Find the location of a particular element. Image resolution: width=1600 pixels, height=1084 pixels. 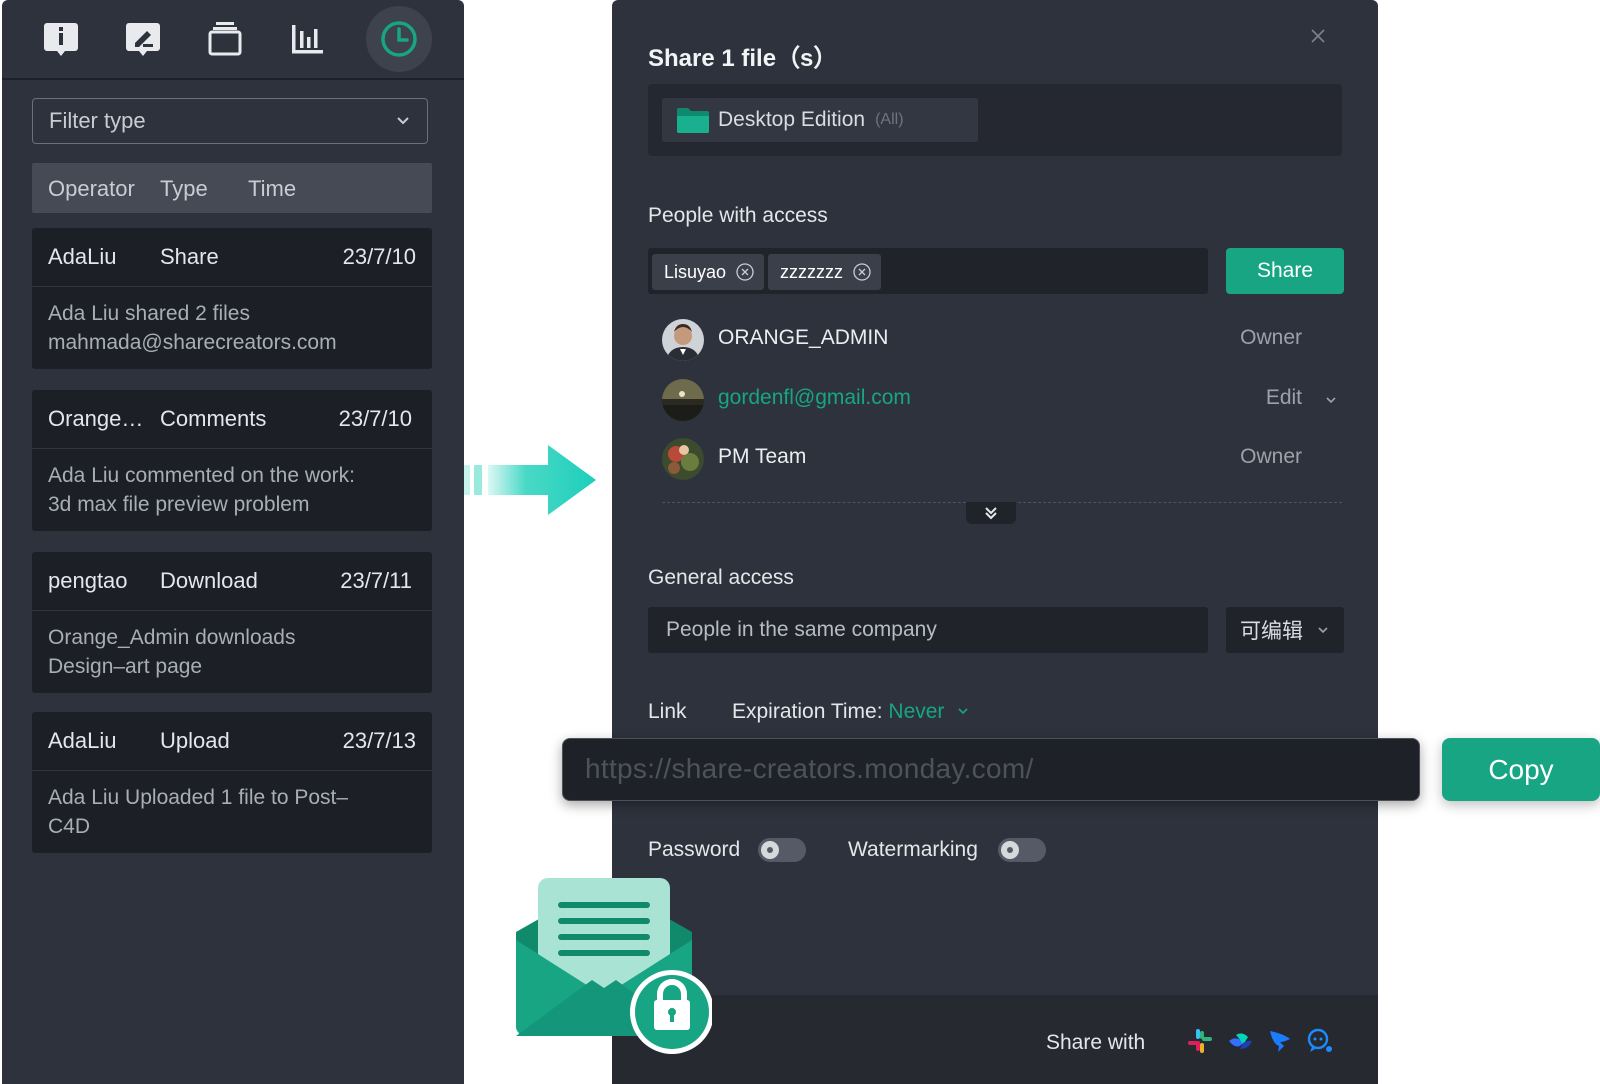

edit-icon is located at coordinates (143, 39).